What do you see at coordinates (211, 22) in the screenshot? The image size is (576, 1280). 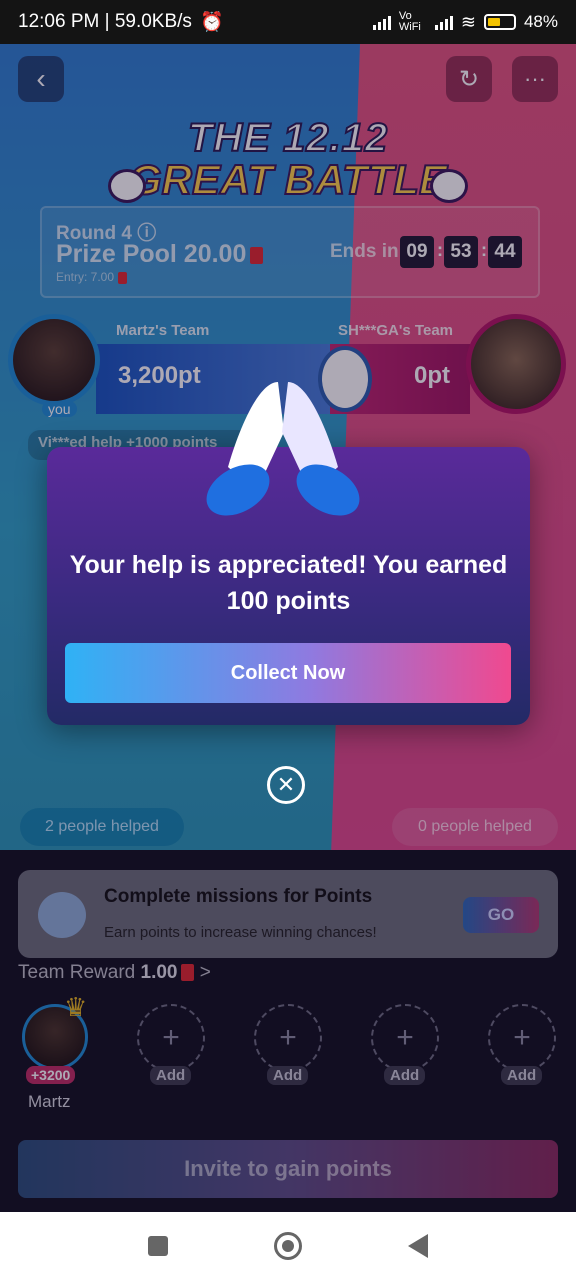 I see `alarm-icon: ⏰` at bounding box center [211, 22].